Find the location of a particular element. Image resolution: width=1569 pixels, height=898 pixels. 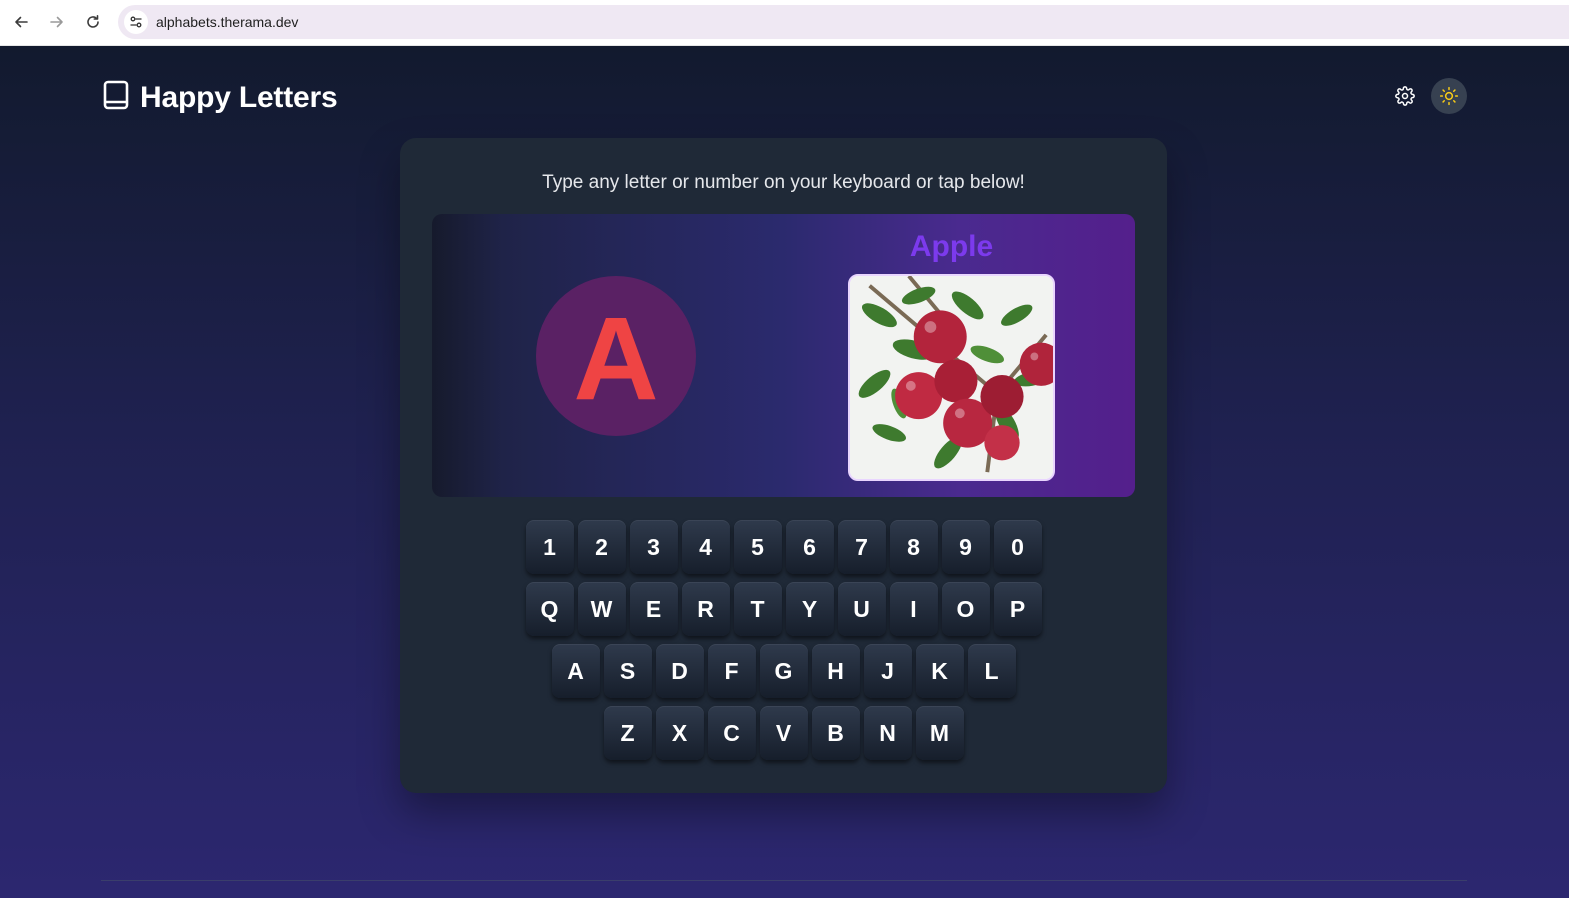

browser-toolbar: alphabets.therama.dev is located at coordinates (784, 23).